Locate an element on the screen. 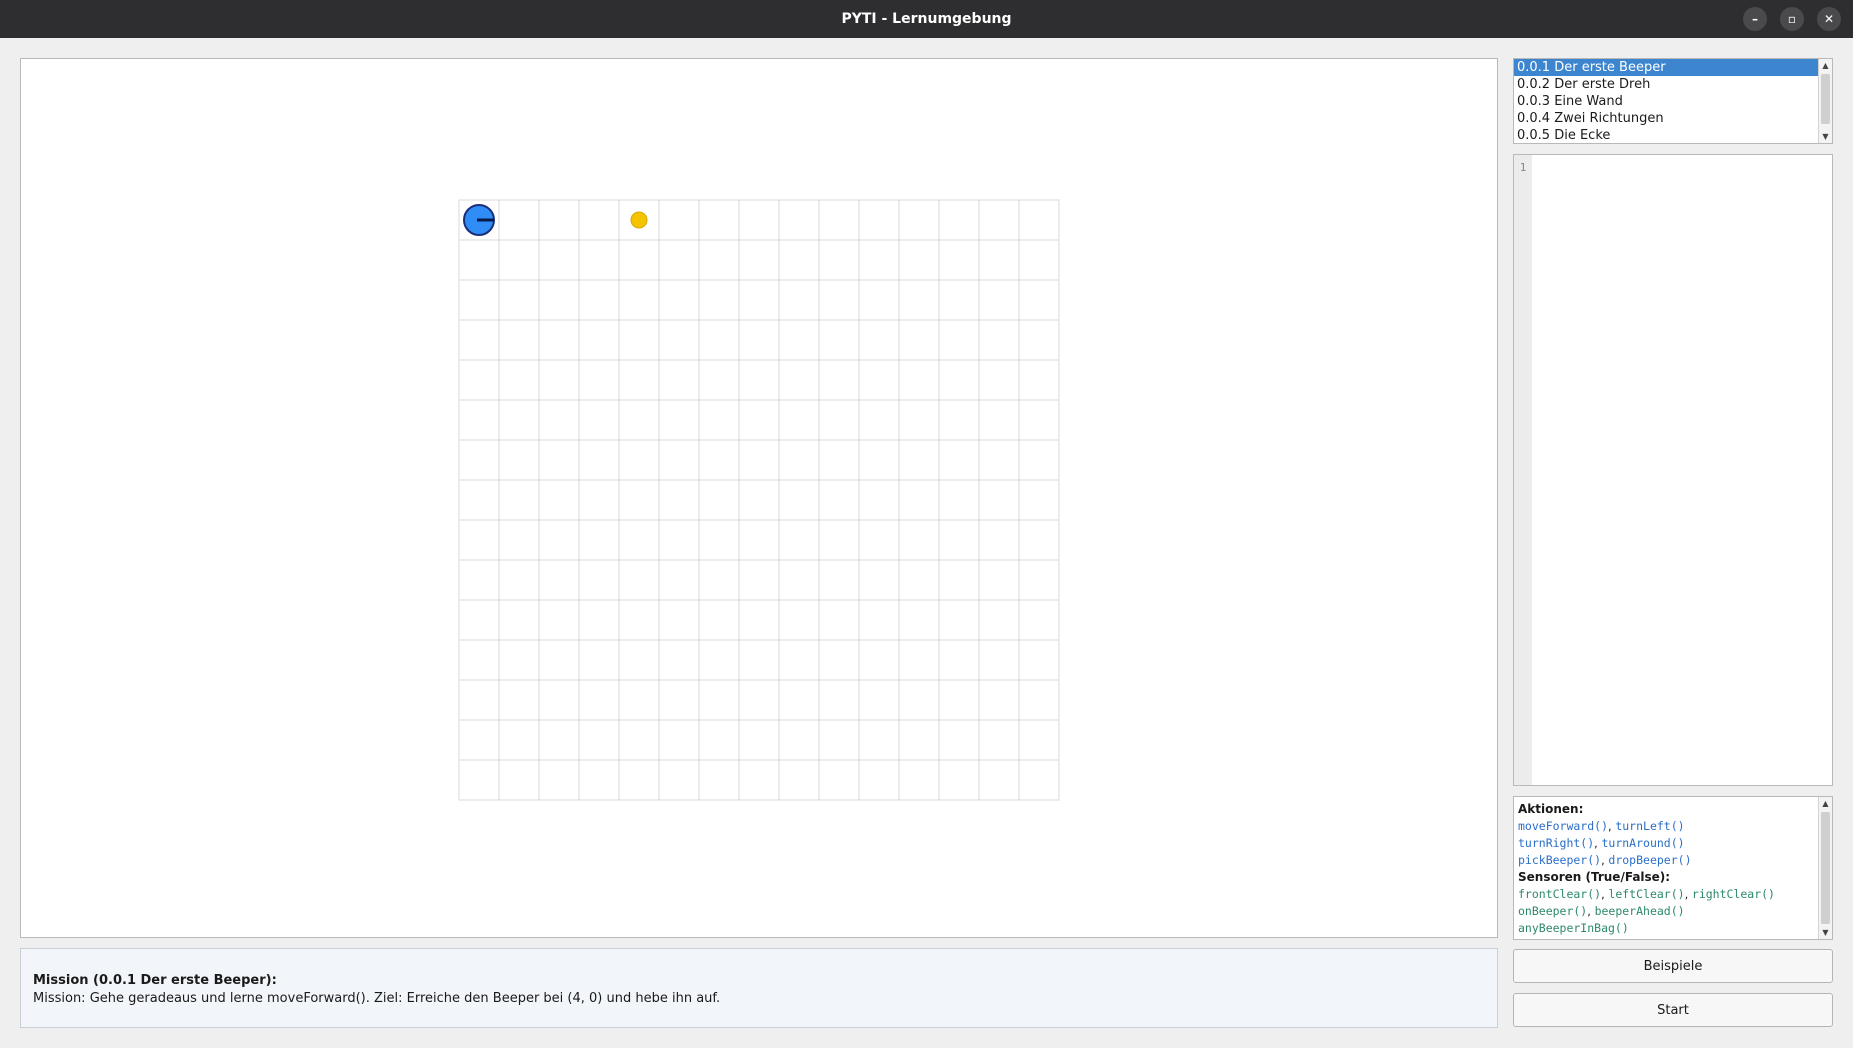 The height and width of the screenshot is (1048, 1853). mission-heading: Mission (0.0.1 Der erste Beeper): is located at coordinates (155, 980).